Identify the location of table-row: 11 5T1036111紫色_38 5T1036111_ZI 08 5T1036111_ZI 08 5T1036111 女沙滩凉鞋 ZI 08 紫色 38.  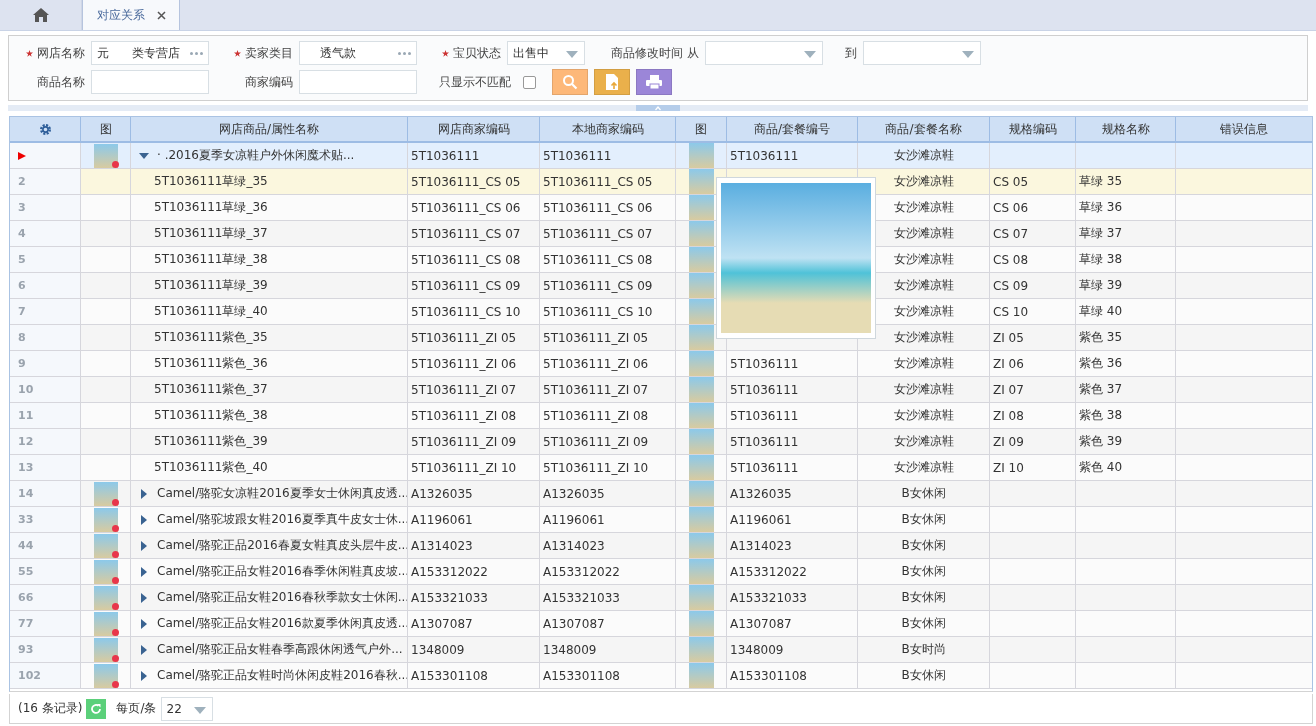
(661, 416).